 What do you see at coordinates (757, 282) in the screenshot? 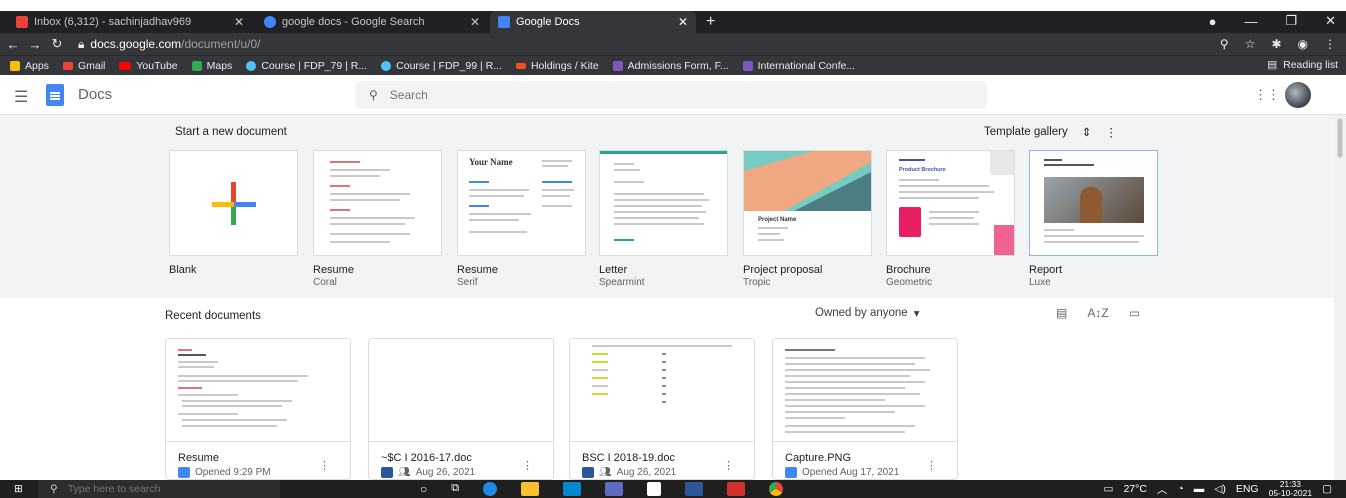
I see `template-sub: Tropic` at bounding box center [757, 282].